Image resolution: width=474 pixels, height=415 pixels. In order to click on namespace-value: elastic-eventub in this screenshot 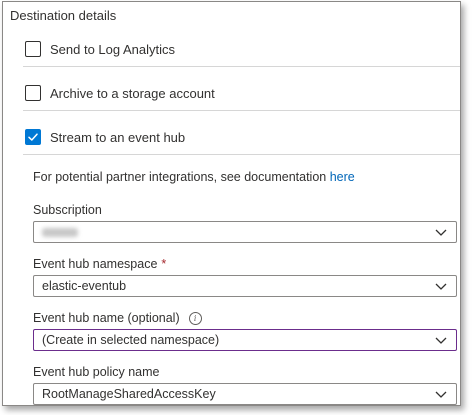, I will do `click(84, 286)`.